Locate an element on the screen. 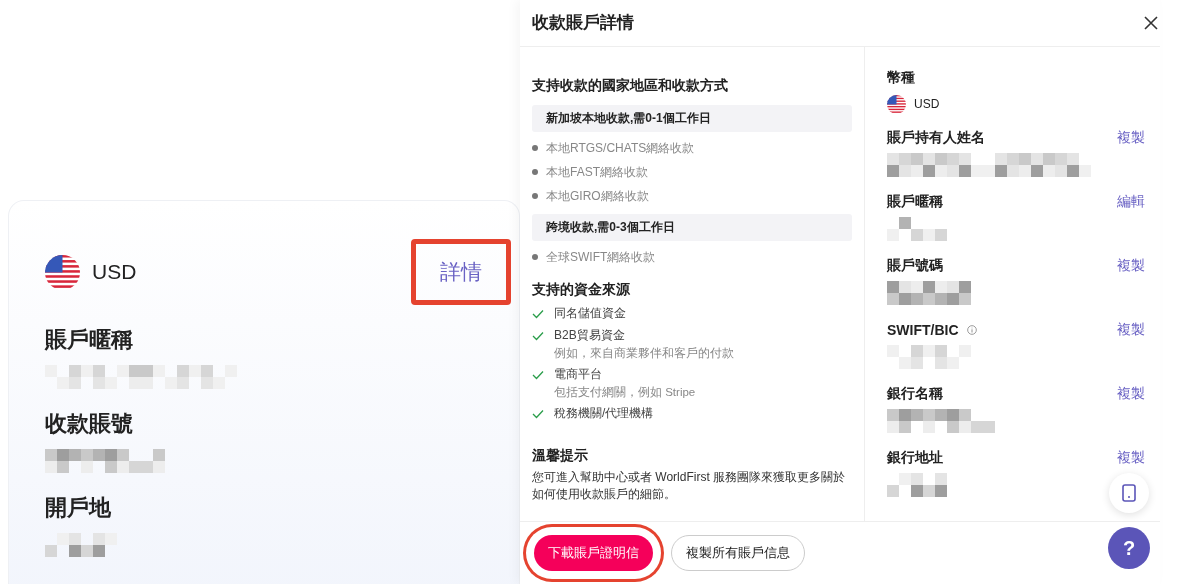 This screenshot has width=1187, height=584. tip-title: 溫馨提示 is located at coordinates (560, 455).